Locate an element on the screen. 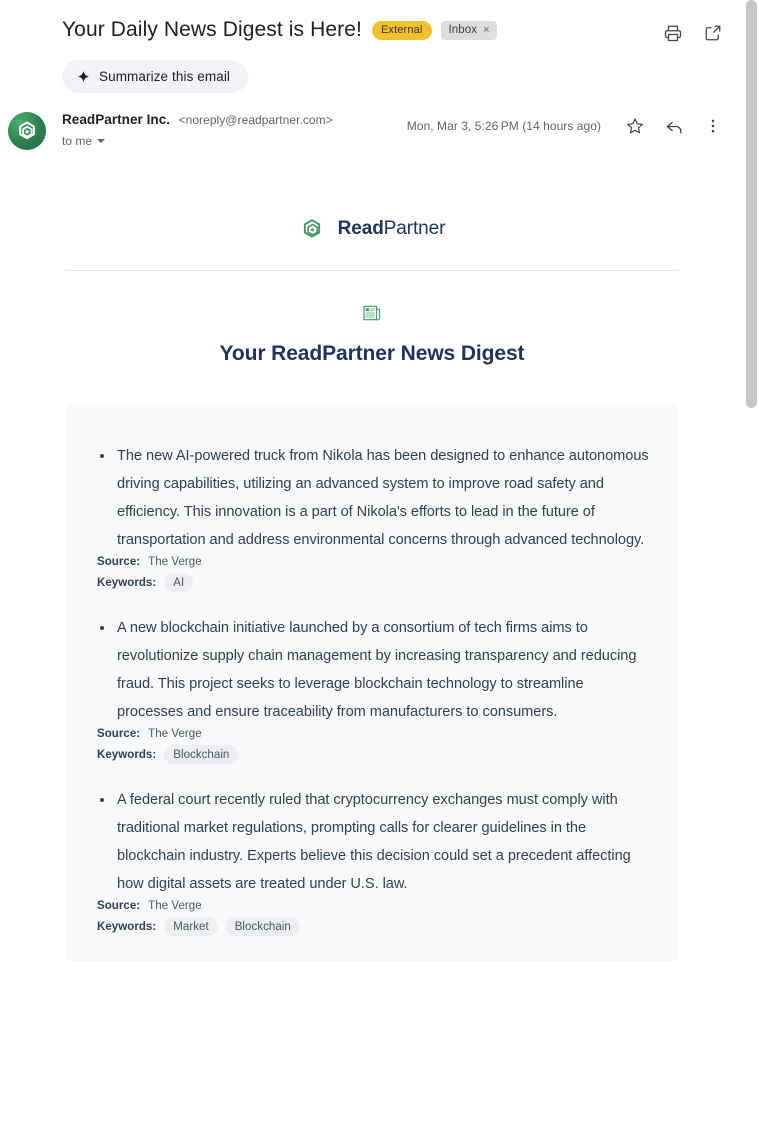 Image resolution: width=759 pixels, height=1122 pixels. more-options-icon is located at coordinates (713, 126).